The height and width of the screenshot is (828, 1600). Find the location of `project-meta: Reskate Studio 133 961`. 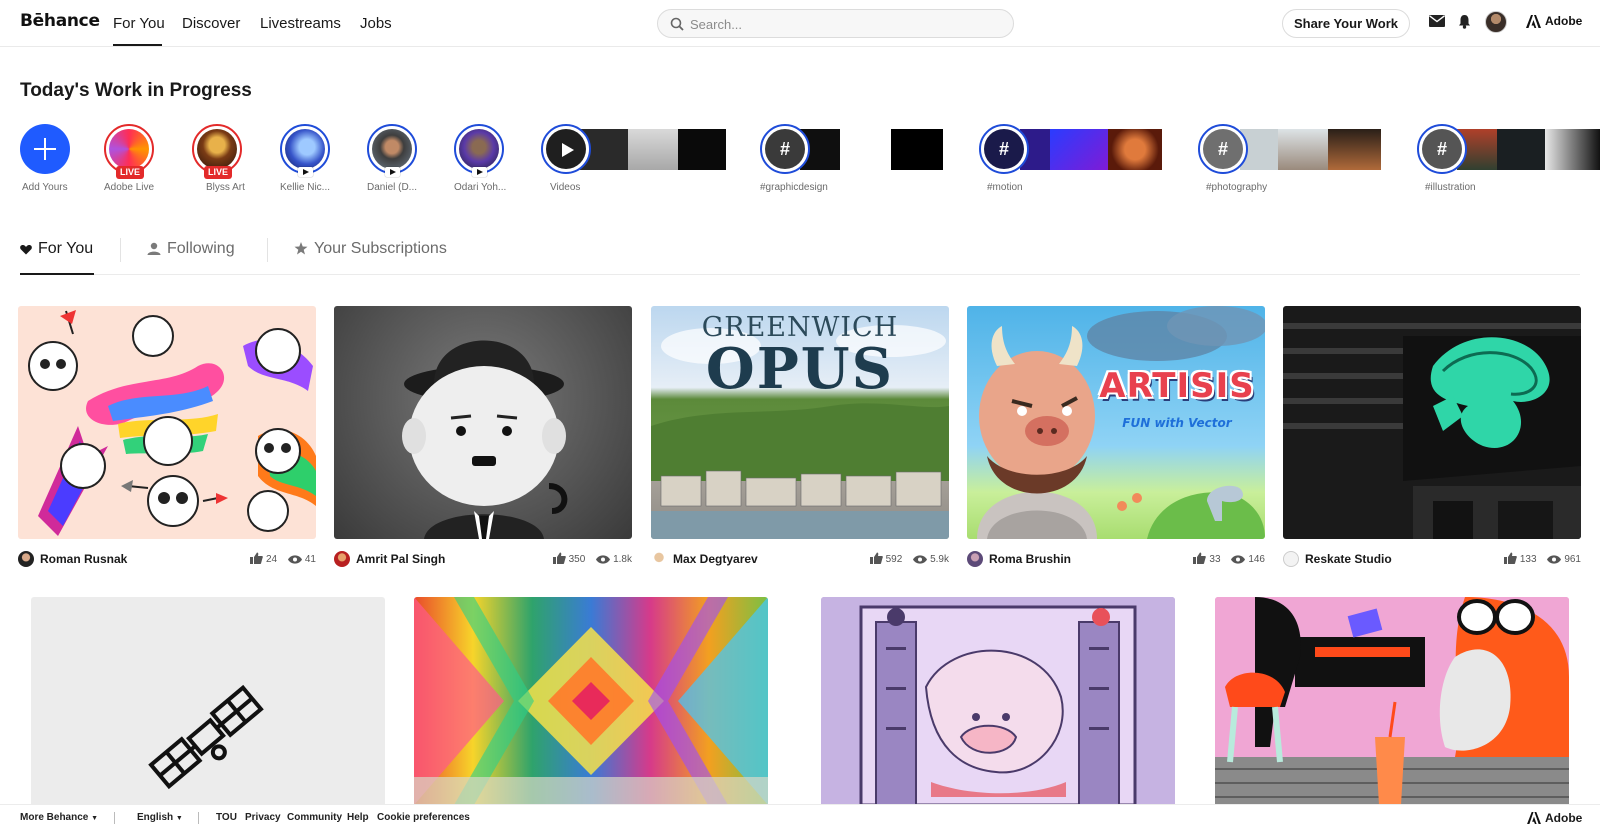

project-meta: Reskate Studio 133 961 is located at coordinates (1432, 559).